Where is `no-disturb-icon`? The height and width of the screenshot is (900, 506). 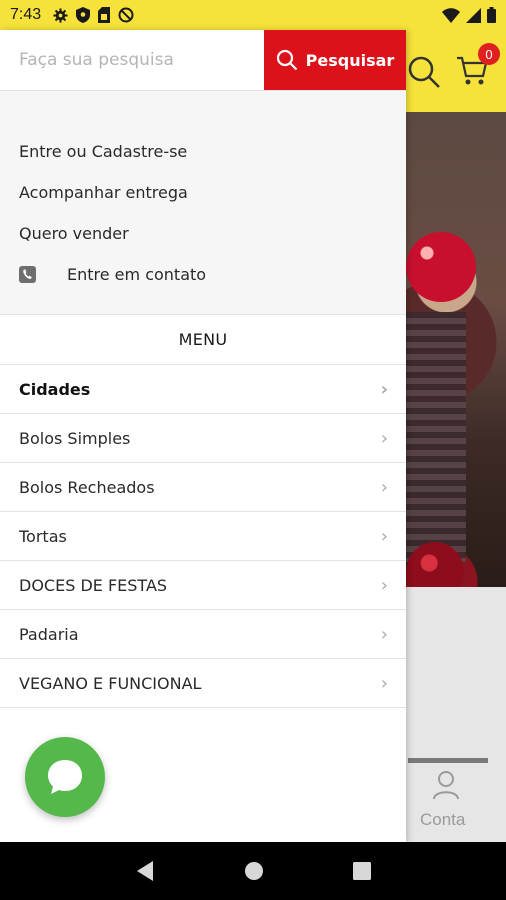
no-disturb-icon is located at coordinates (126, 15).